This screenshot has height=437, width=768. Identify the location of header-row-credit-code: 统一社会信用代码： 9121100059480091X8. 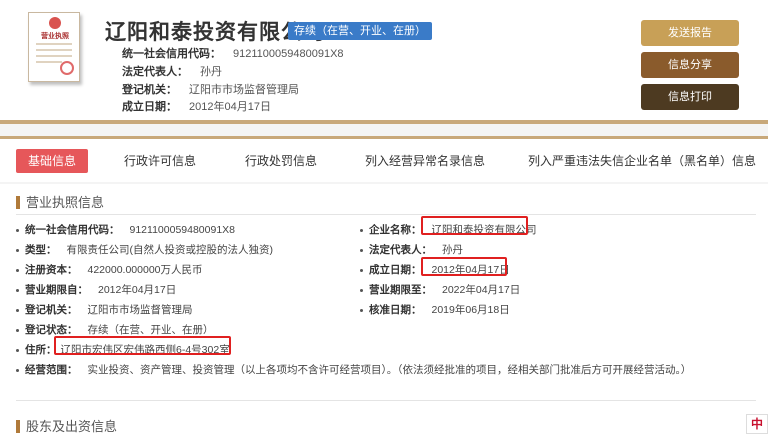
(233, 53).